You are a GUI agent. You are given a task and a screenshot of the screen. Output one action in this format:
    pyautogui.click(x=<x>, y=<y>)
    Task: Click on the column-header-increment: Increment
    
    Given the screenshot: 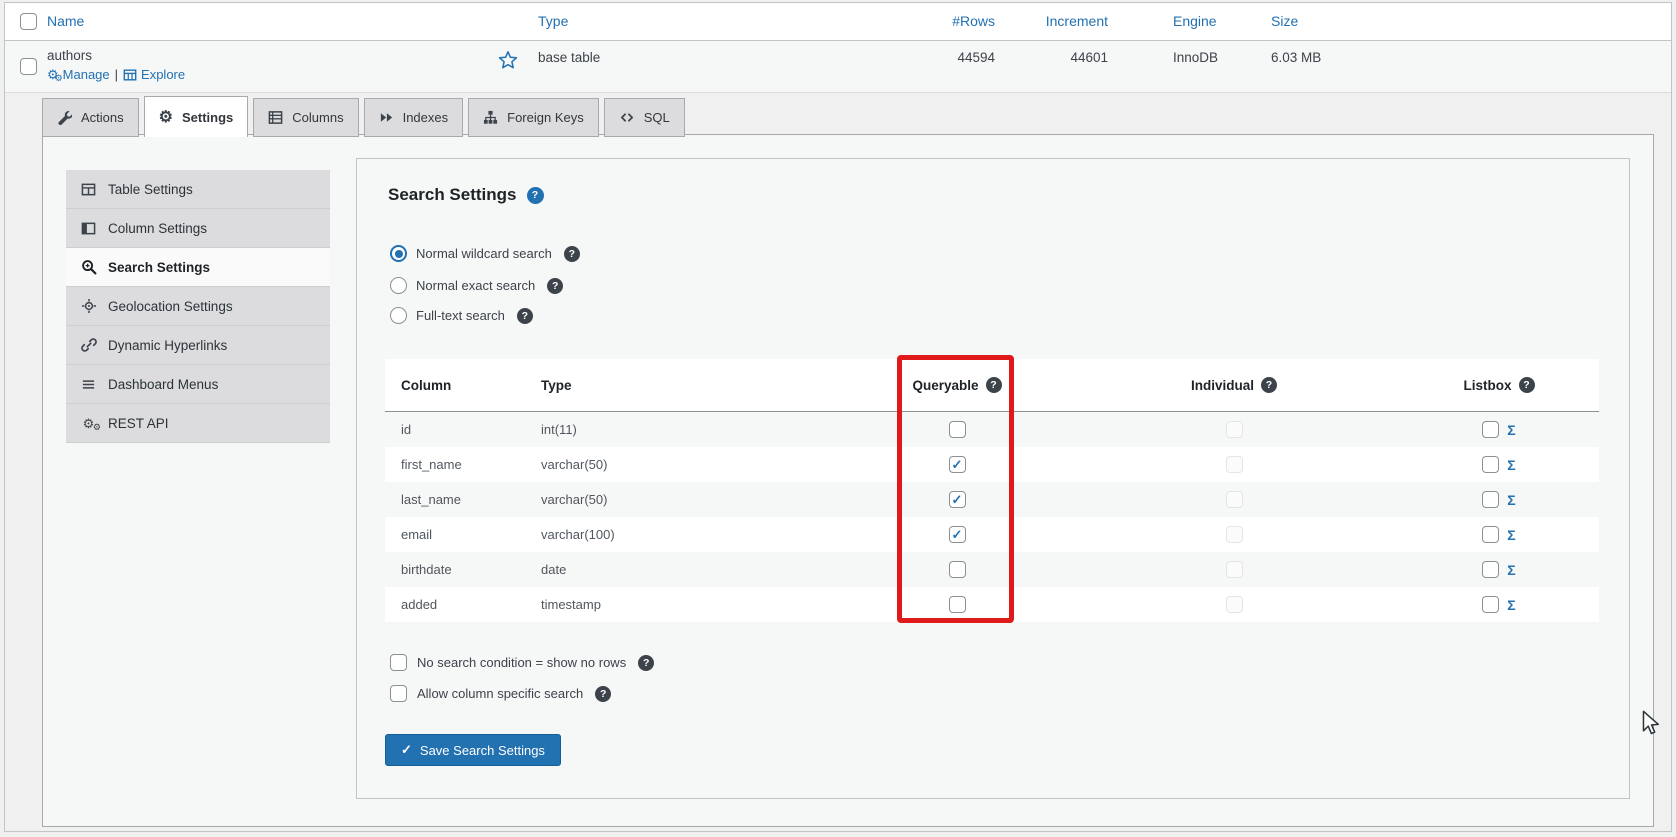 What is the action you would take?
    pyautogui.click(x=1056, y=21)
    